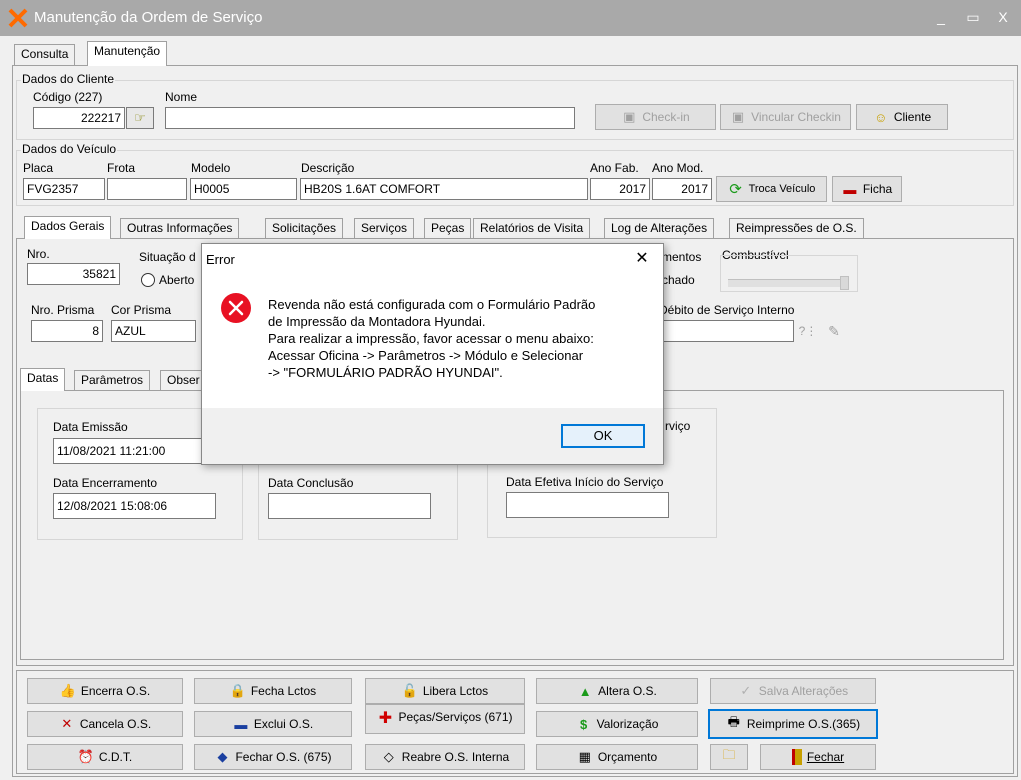 Image resolution: width=1021 pixels, height=780 pixels. What do you see at coordinates (532, 228) in the screenshot?
I see `tab-relatorios-visita: Relatórios de Visita` at bounding box center [532, 228].